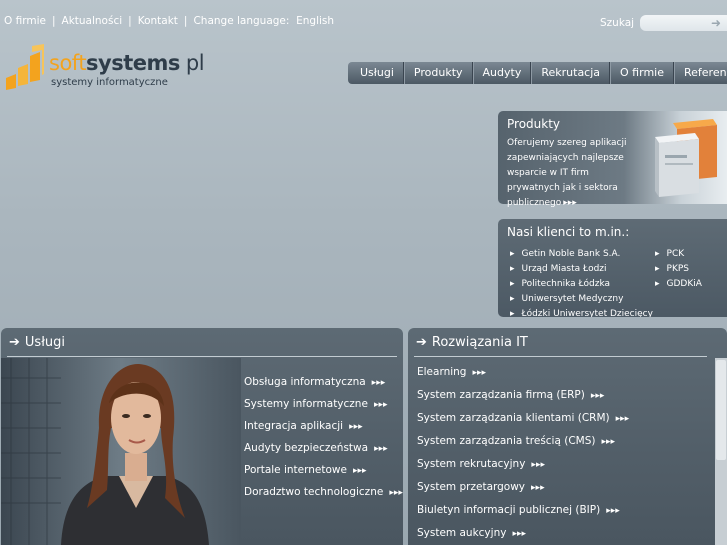  Describe the element at coordinates (642, 73) in the screenshot. I see `menu-item-o-firmie: O firmie` at that location.